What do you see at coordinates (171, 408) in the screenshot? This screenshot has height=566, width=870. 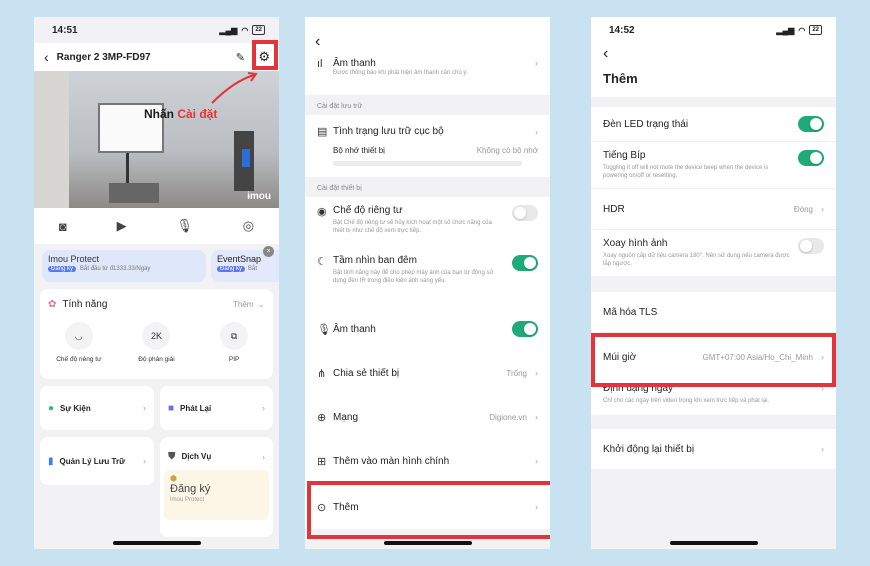 I see `playback-icon: ■` at bounding box center [171, 408].